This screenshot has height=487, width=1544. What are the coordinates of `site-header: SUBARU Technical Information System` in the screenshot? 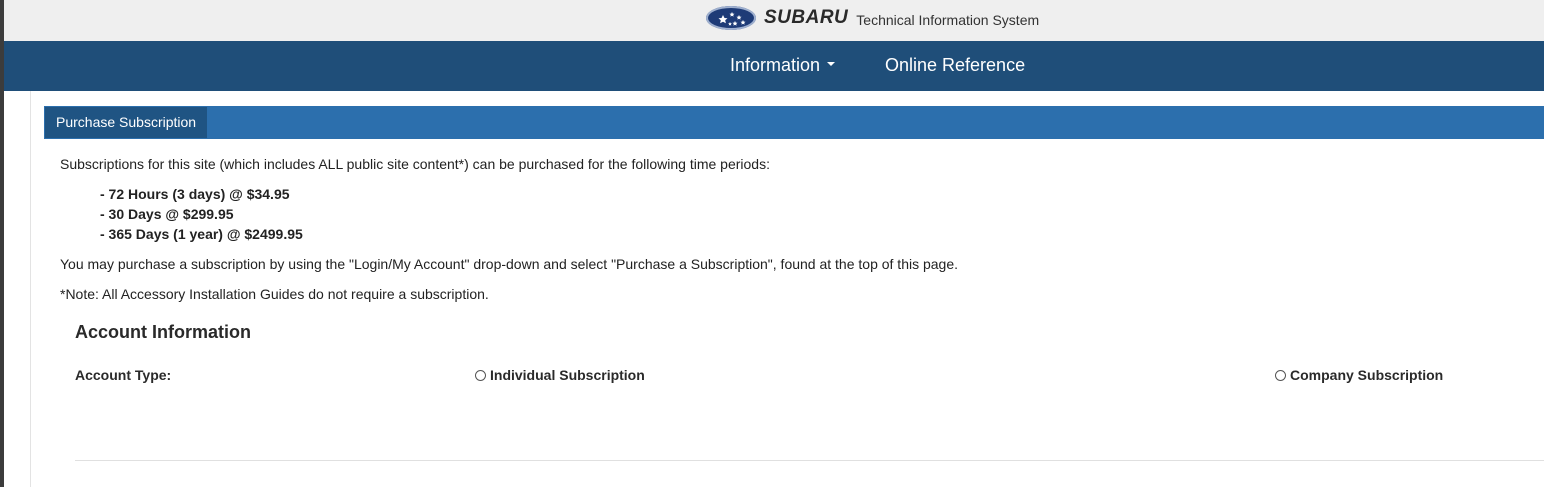 It's located at (774, 20).